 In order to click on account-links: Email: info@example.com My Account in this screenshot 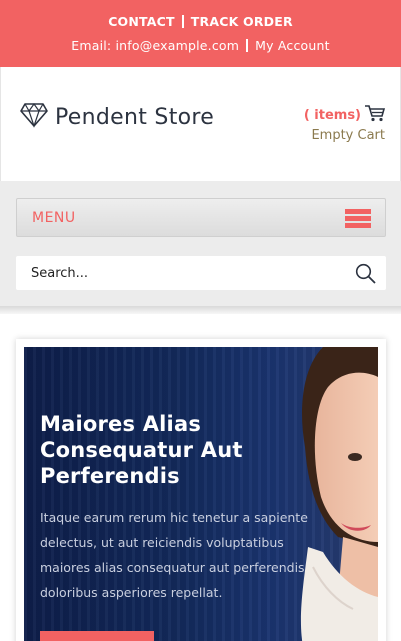, I will do `click(200, 45)`.